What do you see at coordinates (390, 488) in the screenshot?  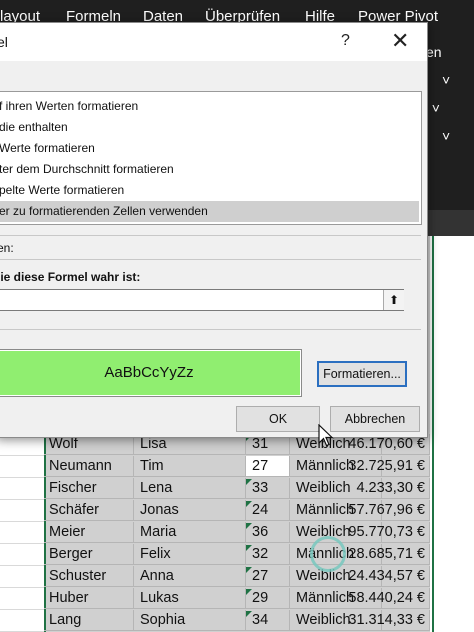 I see `cell-gehalt-value: 4.233,30 €` at bounding box center [390, 488].